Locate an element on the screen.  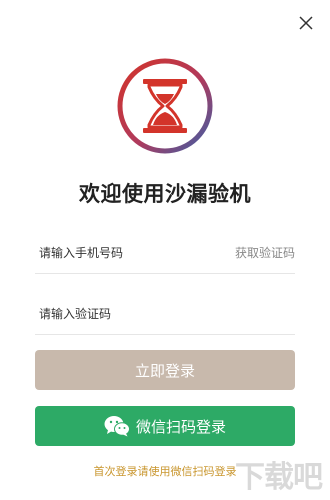
phone-input is located at coordinates (129, 253).